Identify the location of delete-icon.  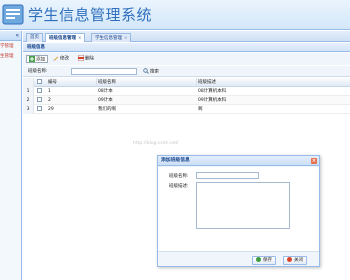
(81, 58).